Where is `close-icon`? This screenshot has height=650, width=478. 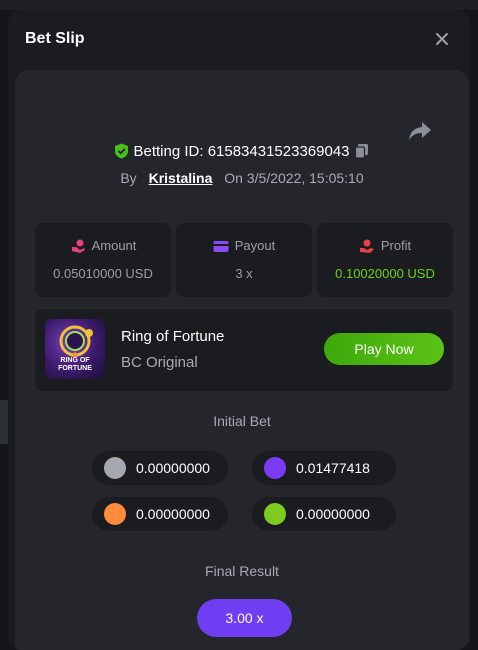 close-icon is located at coordinates (442, 39).